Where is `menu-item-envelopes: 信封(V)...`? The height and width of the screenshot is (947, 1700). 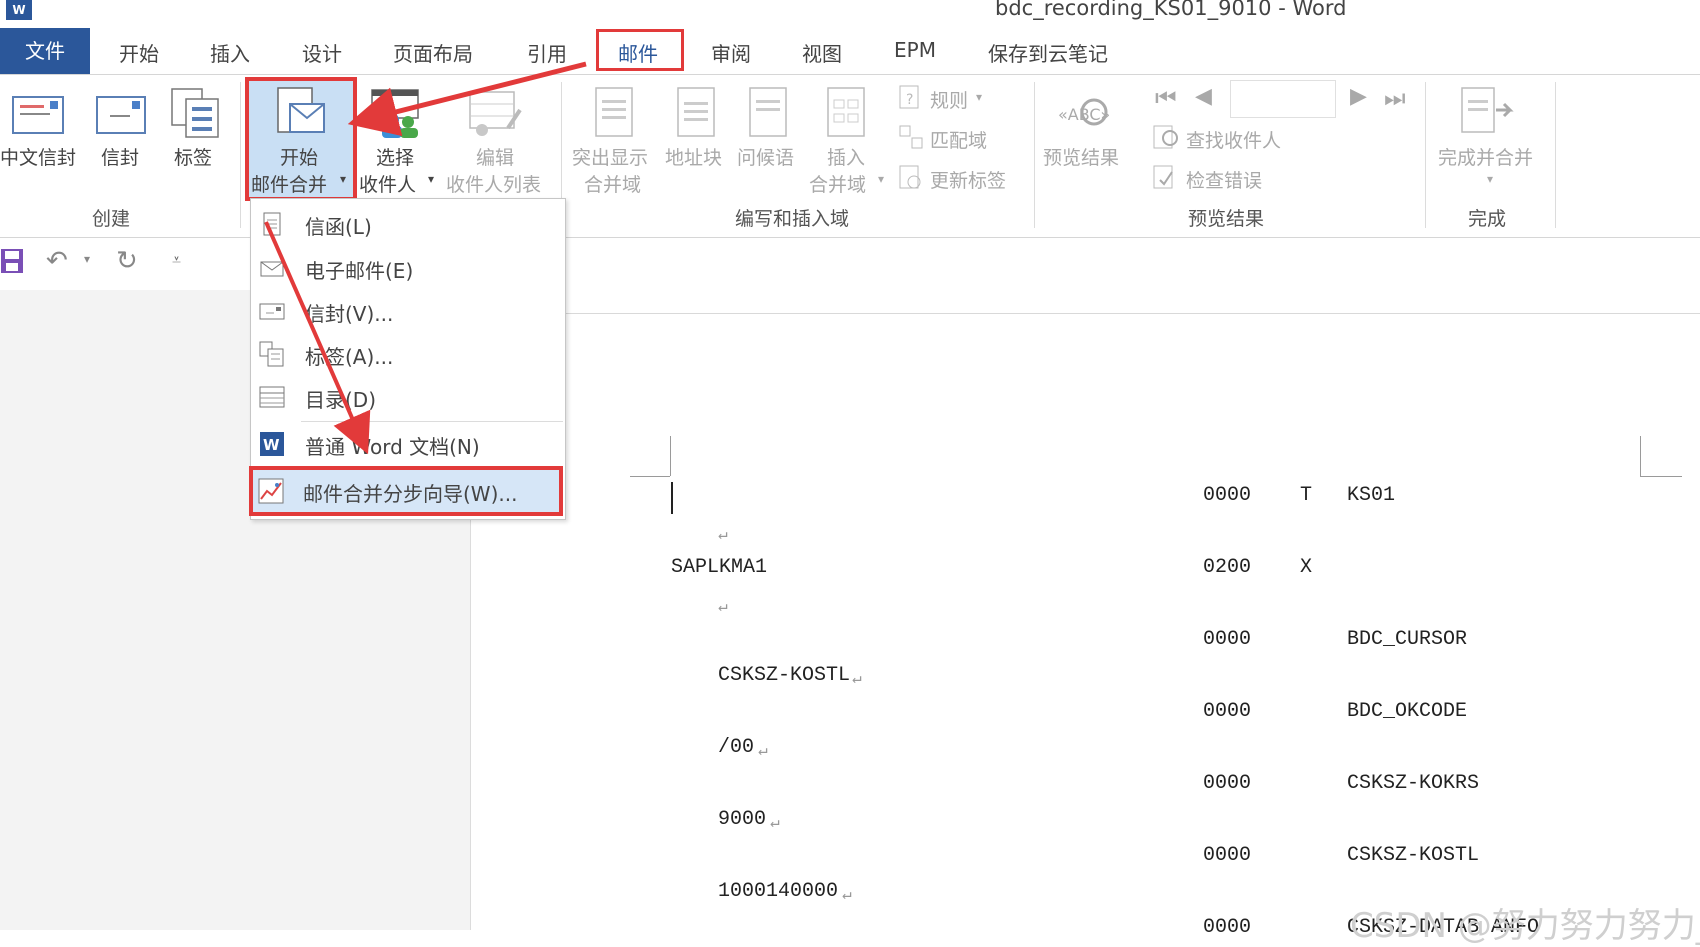 menu-item-envelopes: 信封(V)... is located at coordinates (408, 311).